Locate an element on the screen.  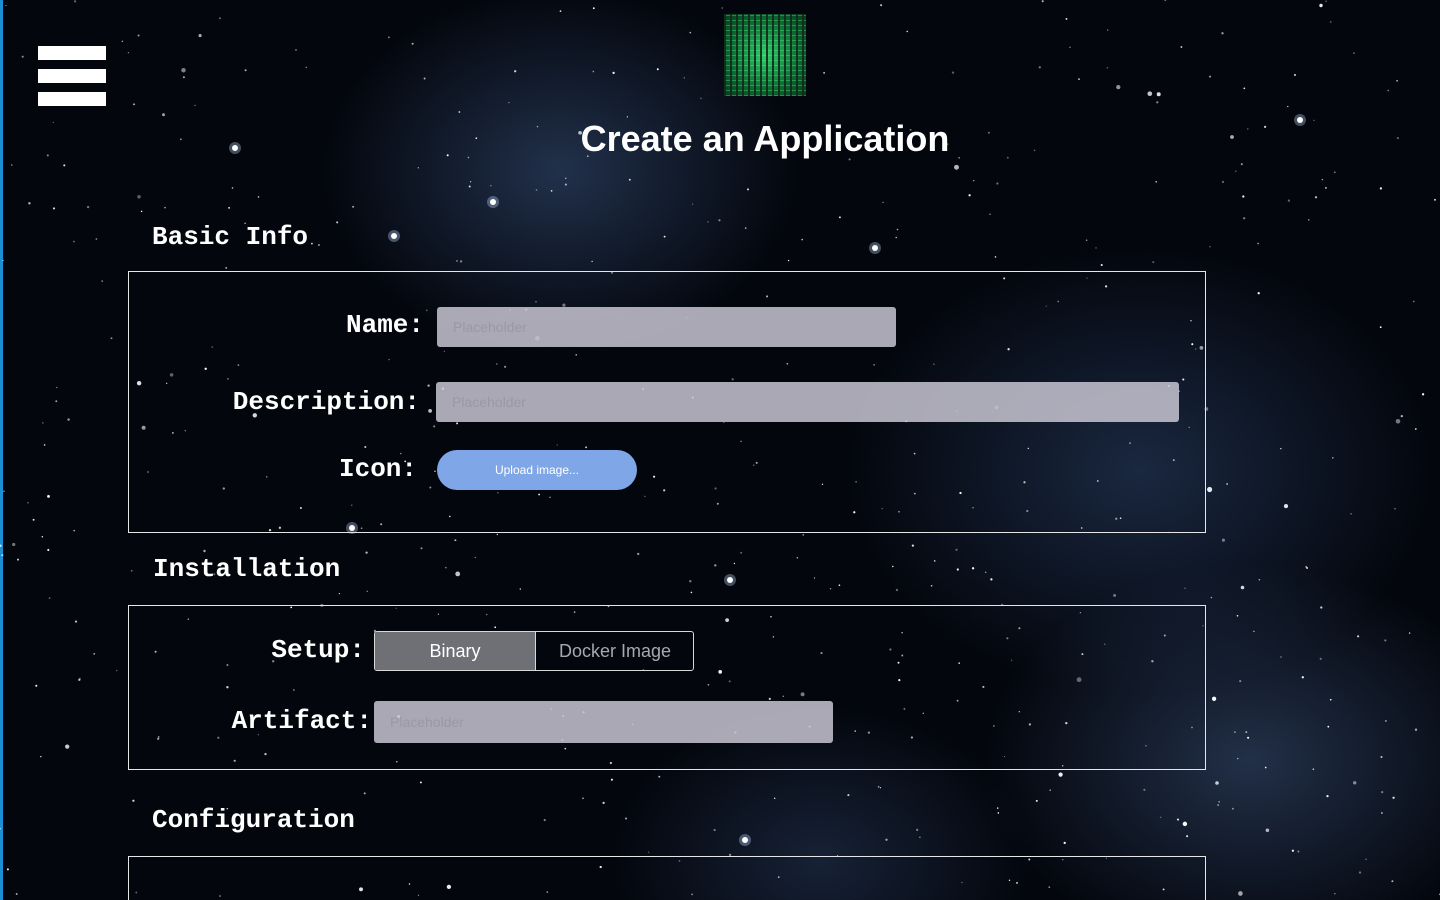
setup-option-docker-image: Docker Image is located at coordinates (614, 651).